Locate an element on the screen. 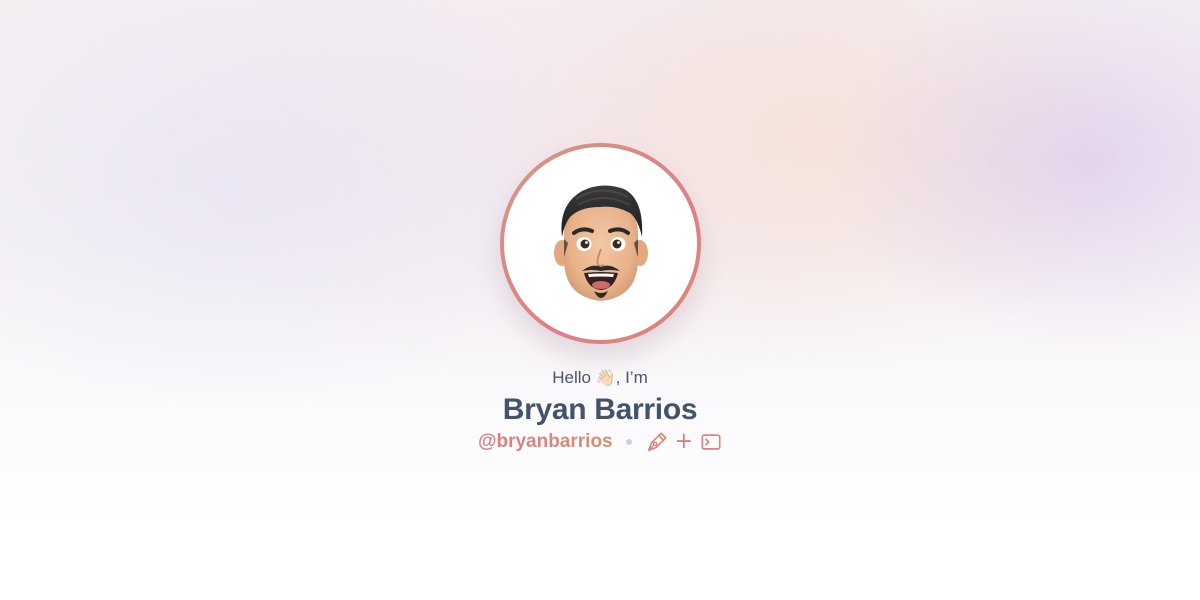  handle-link: @bryanbarrios is located at coordinates (545, 442).